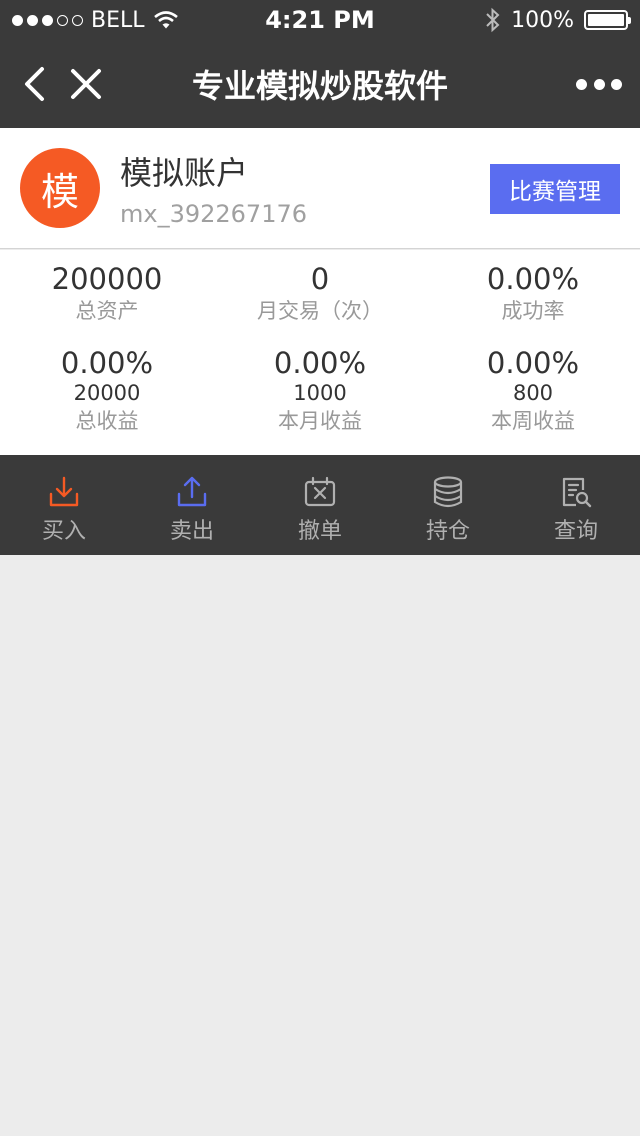 The width and height of the screenshot is (640, 1136). Describe the element at coordinates (107, 311) in the screenshot. I see `stat-label: 总资产` at that location.